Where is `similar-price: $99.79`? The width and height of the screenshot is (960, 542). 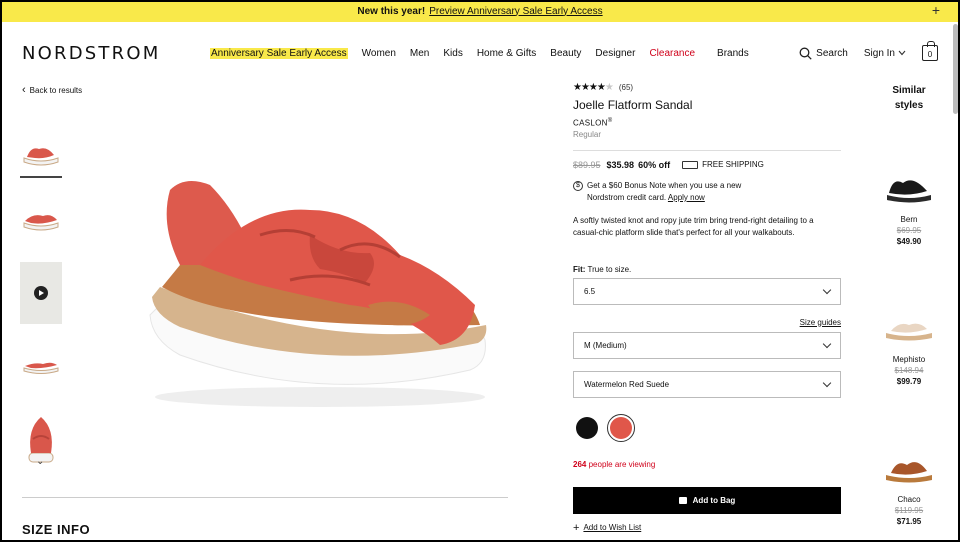 similar-price: $99.79 is located at coordinates (909, 381).